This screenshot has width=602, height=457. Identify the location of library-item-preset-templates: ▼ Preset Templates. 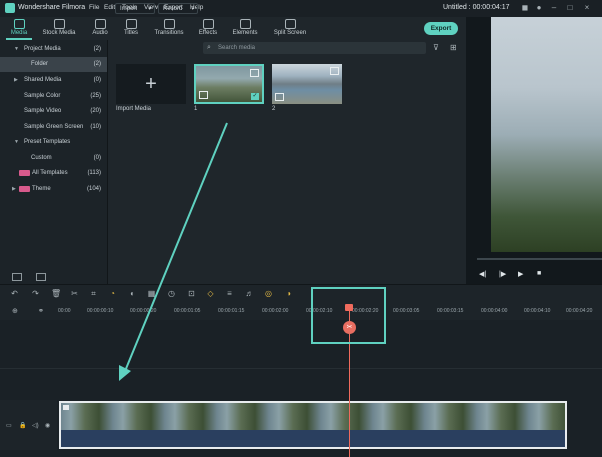
(53, 142).